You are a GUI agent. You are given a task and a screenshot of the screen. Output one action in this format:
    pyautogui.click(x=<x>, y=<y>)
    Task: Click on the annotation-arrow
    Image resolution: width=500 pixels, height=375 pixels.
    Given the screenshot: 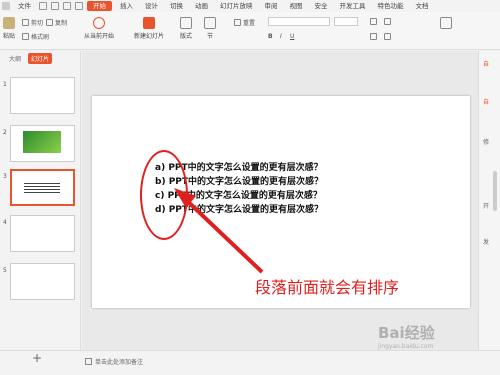 What is the action you would take?
    pyautogui.click(x=219, y=231)
    